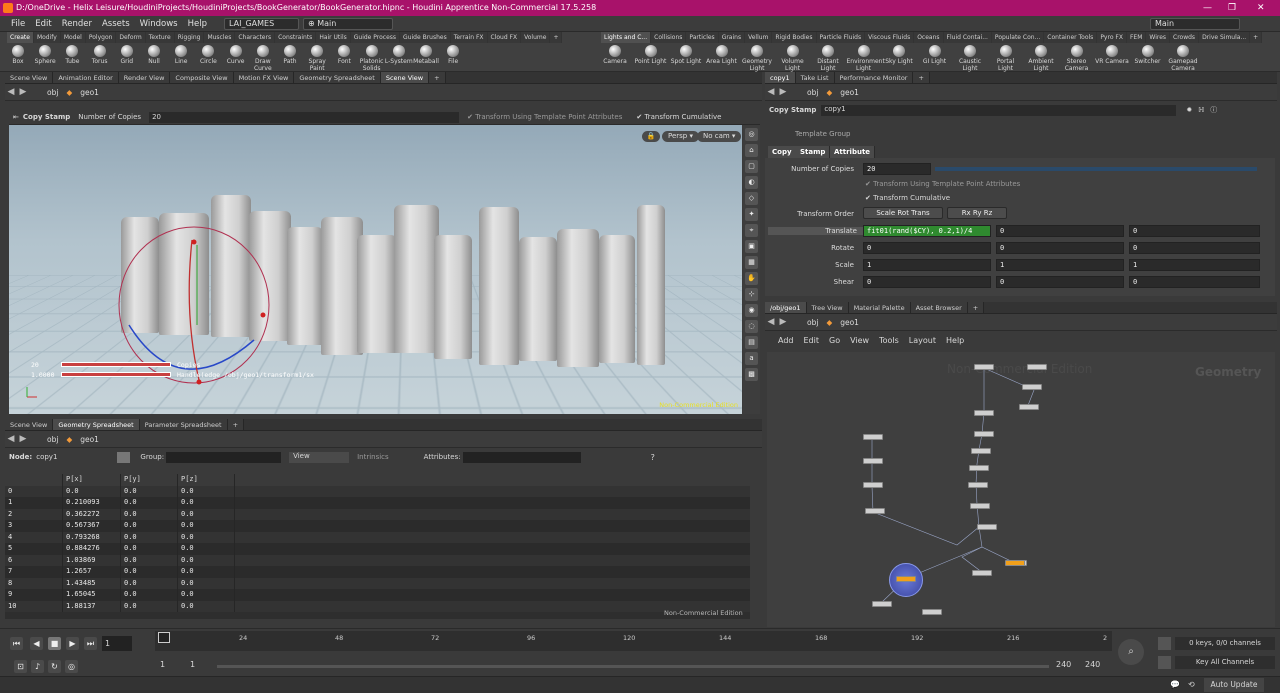  I want to click on snap-icon: ⌖, so click(751, 230).